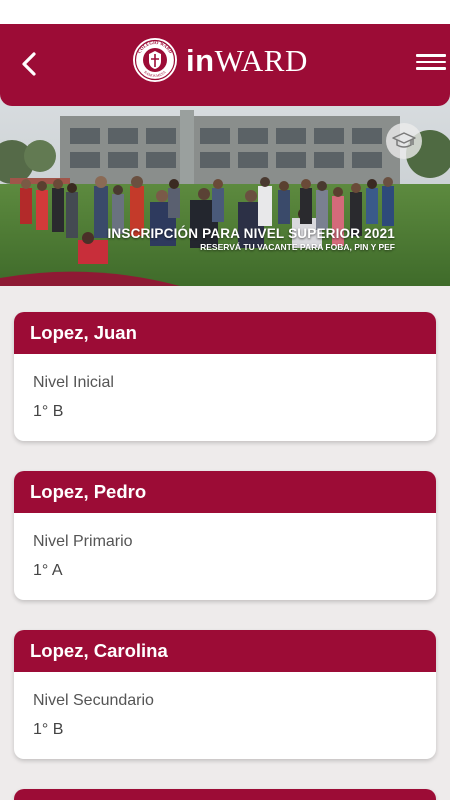  I want to click on student-level: Nivel Primario, so click(83, 541).